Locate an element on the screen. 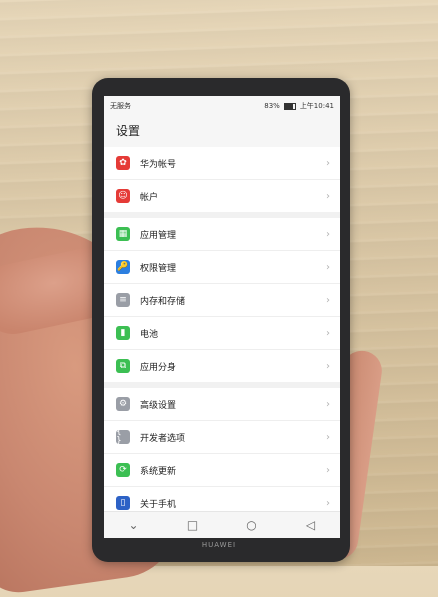 The image size is (438, 597). battery-icon: ▮ is located at coordinates (123, 333).